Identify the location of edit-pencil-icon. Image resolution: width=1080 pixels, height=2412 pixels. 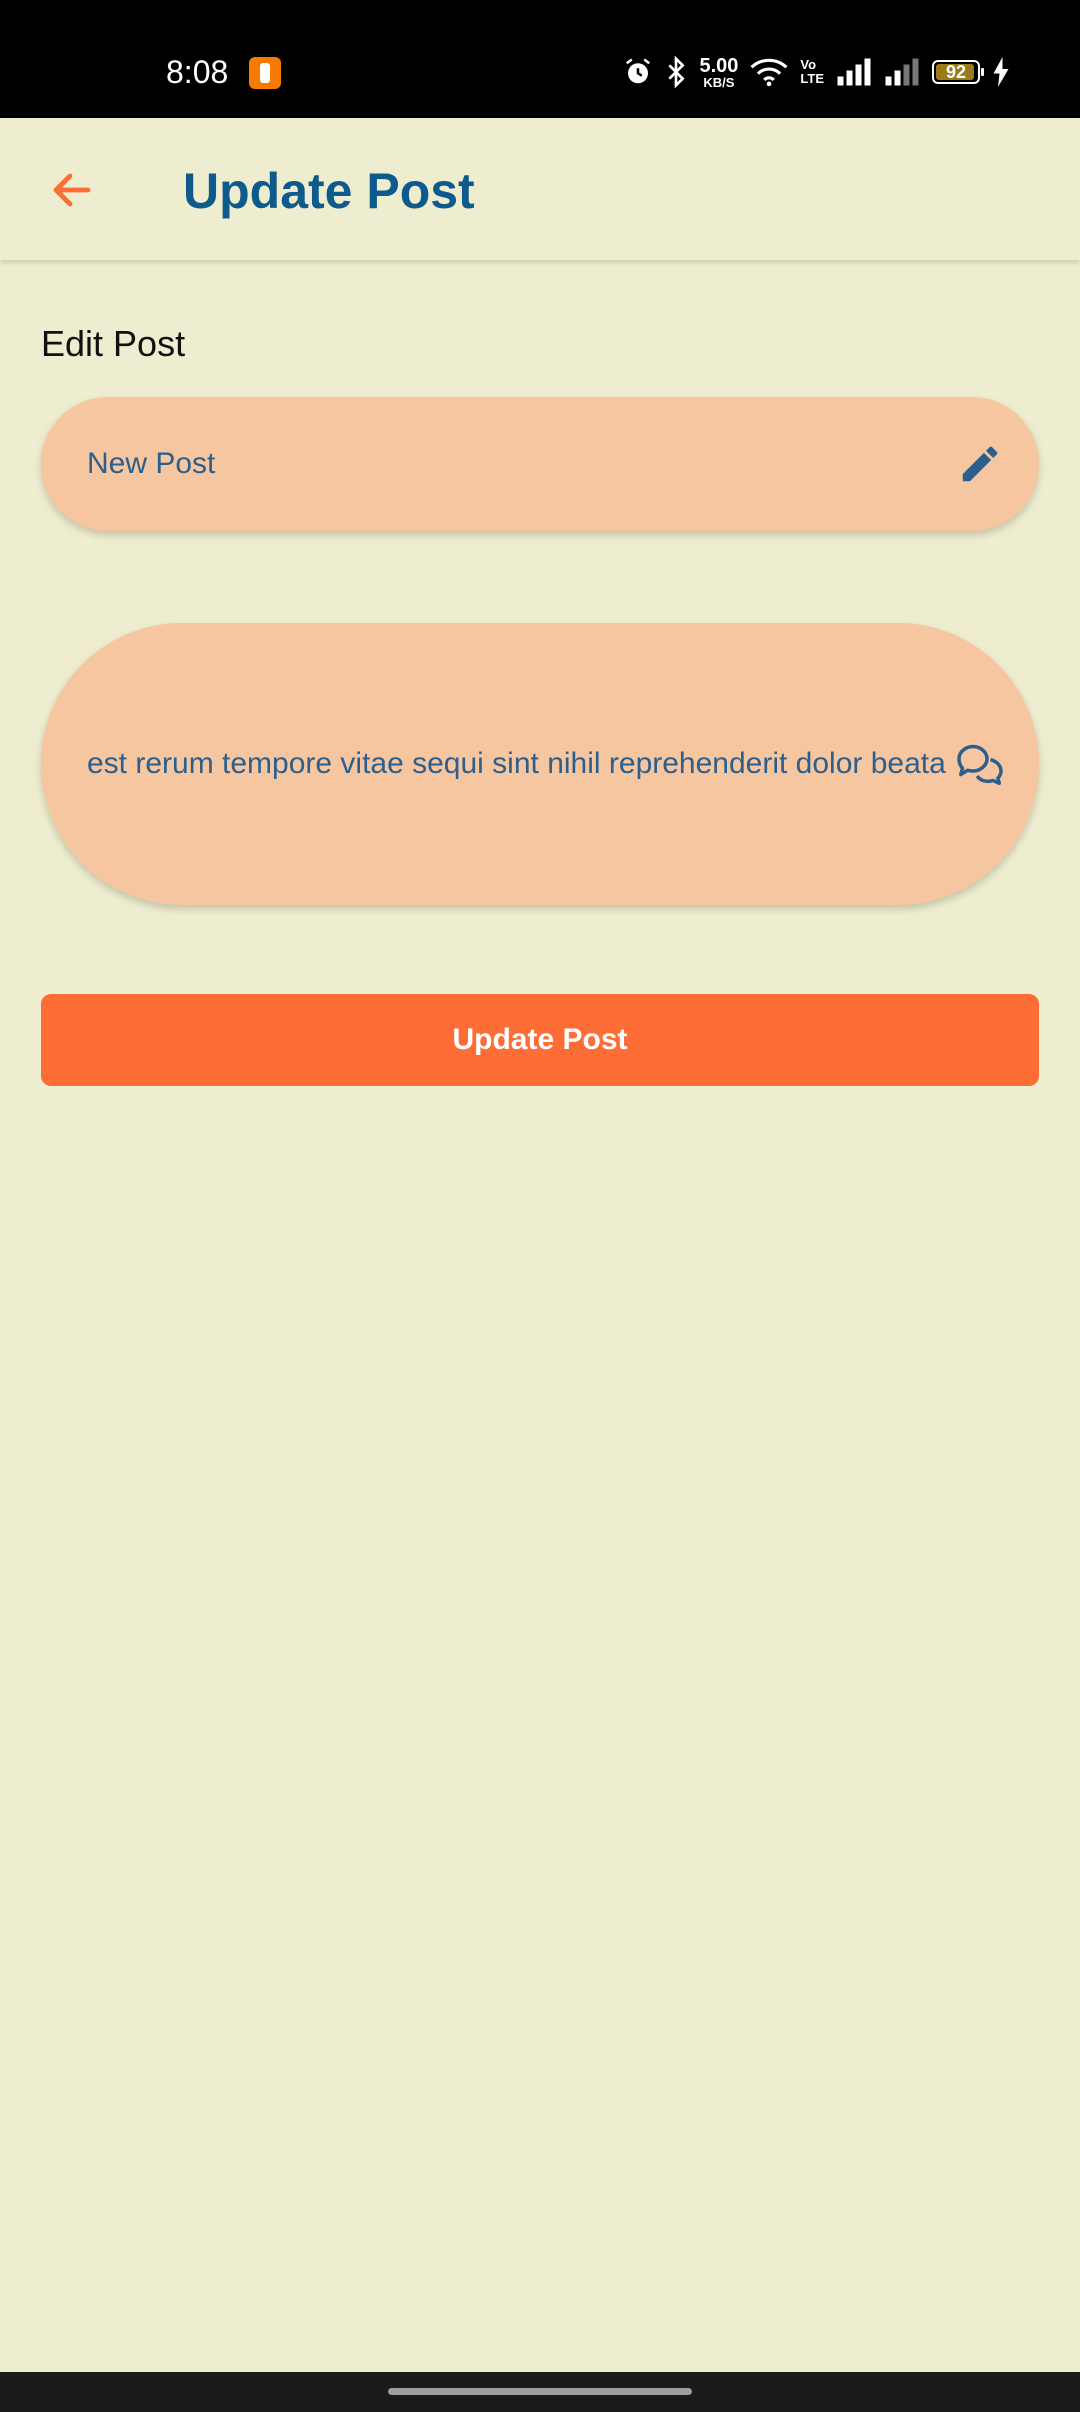
(980, 464).